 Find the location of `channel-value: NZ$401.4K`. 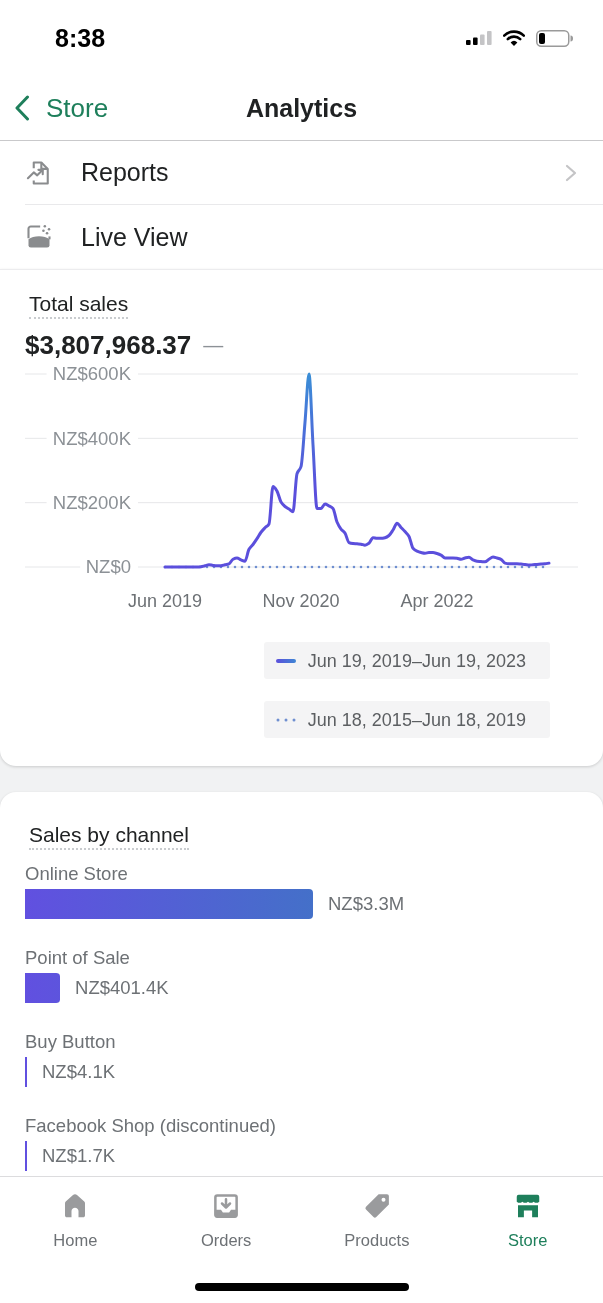

channel-value: NZ$401.4K is located at coordinates (122, 988).